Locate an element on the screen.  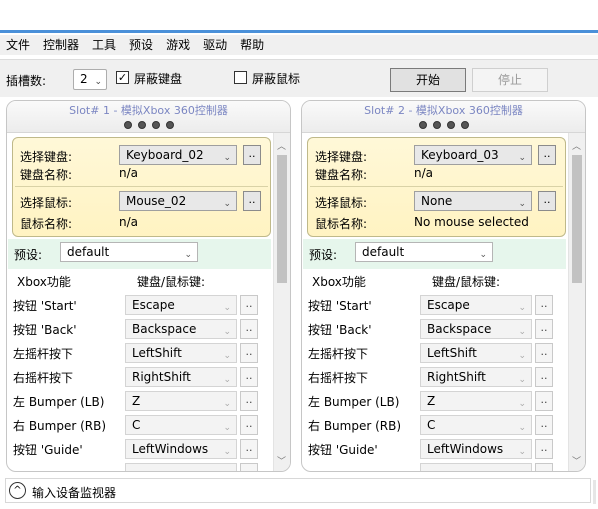
block-keyboard-checkbox: ✓ is located at coordinates (122, 77).